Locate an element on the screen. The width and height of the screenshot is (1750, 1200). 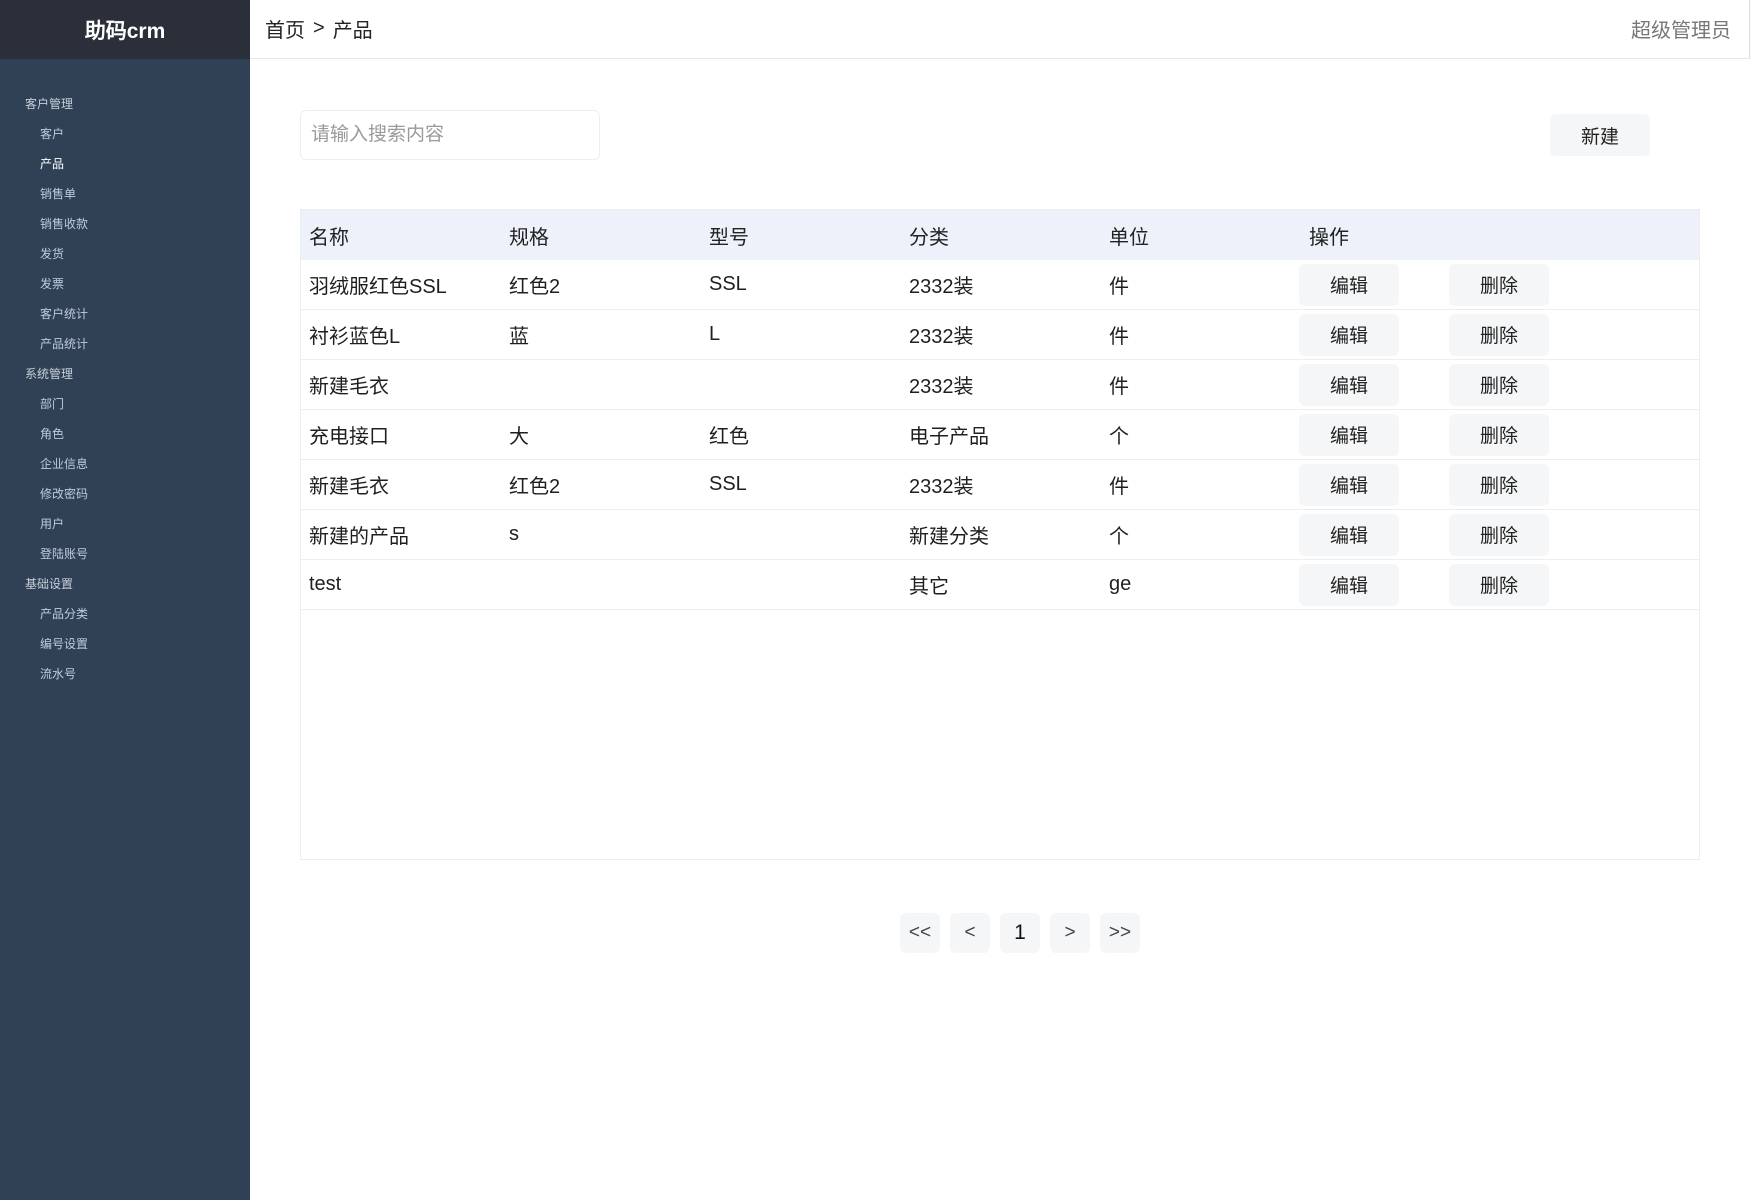
sidebar-item: 客户统计 is located at coordinates (125, 314).